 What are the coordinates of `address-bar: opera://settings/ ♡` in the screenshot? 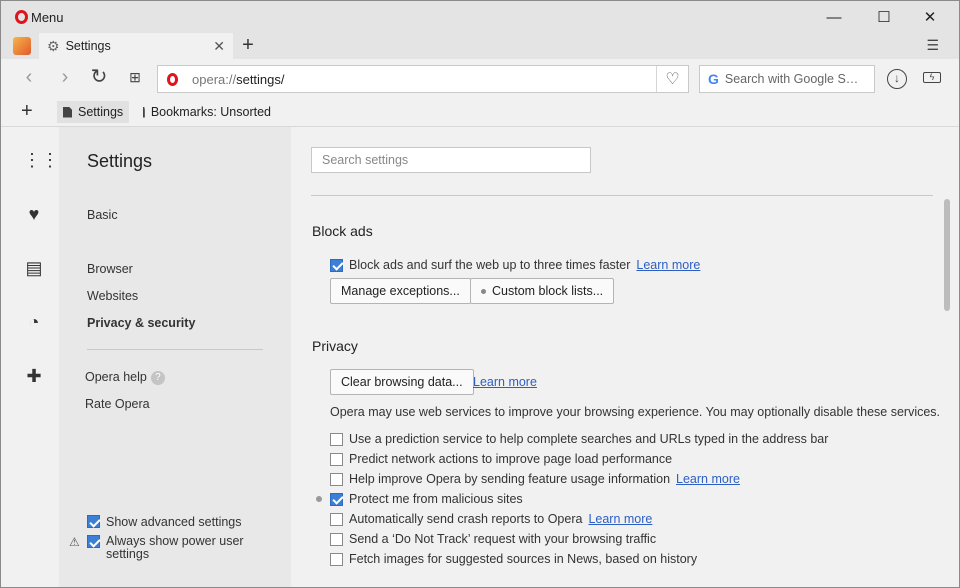 It's located at (423, 79).